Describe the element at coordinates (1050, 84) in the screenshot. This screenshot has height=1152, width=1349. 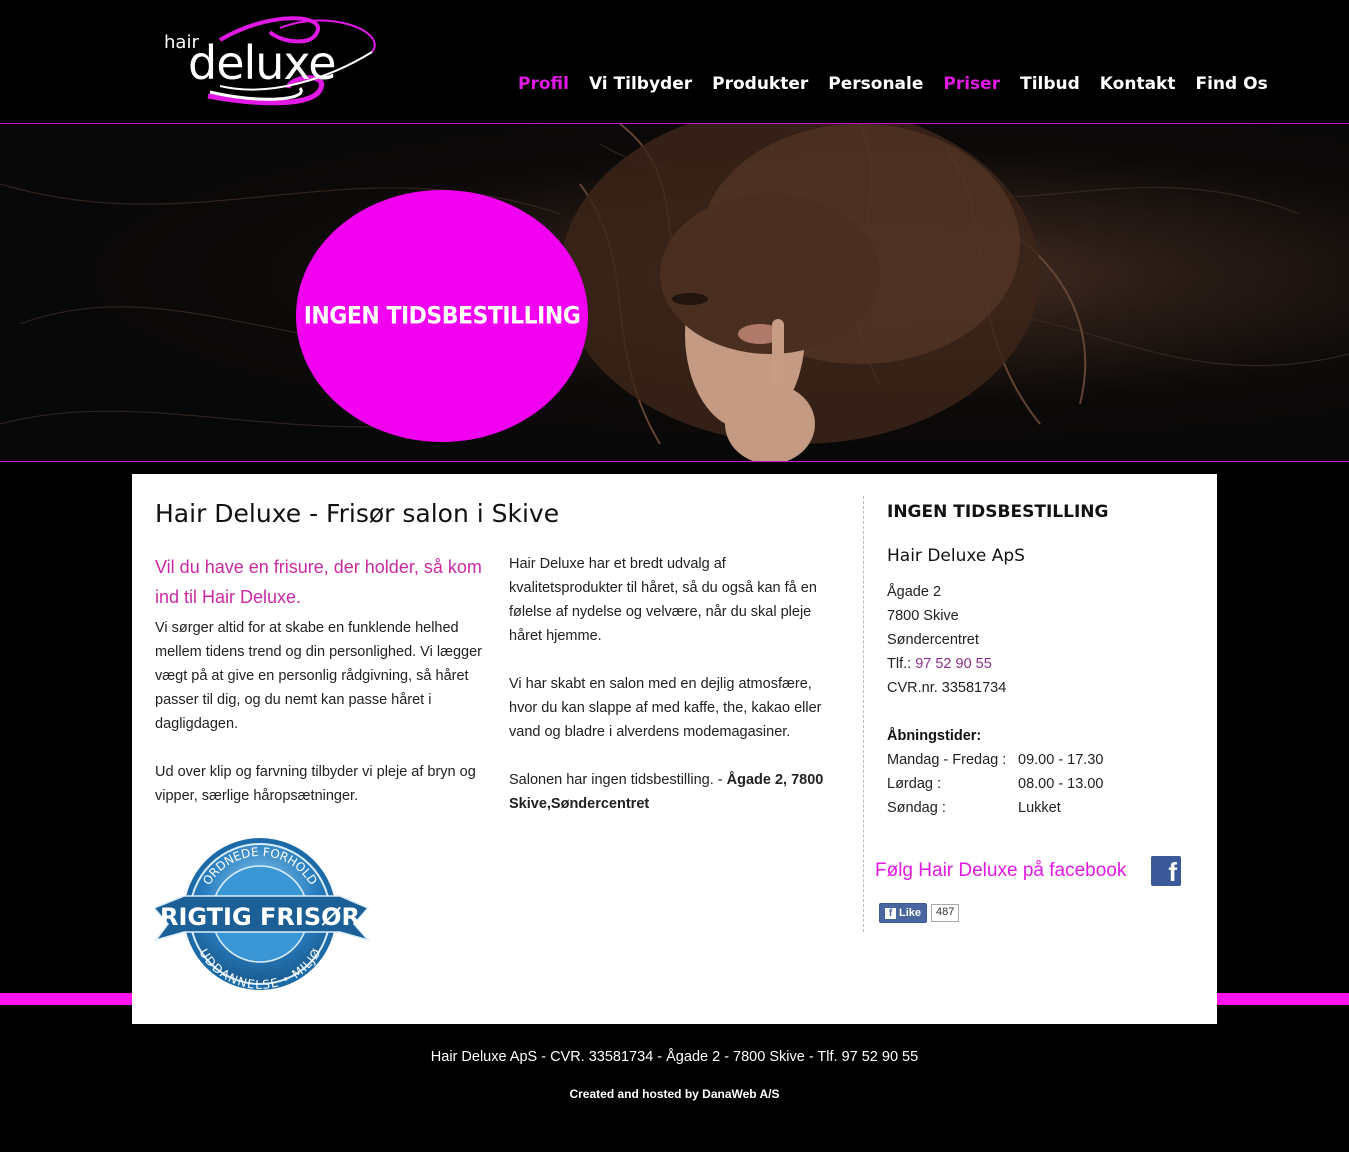
I see `nav-tilbud: Tilbud` at that location.